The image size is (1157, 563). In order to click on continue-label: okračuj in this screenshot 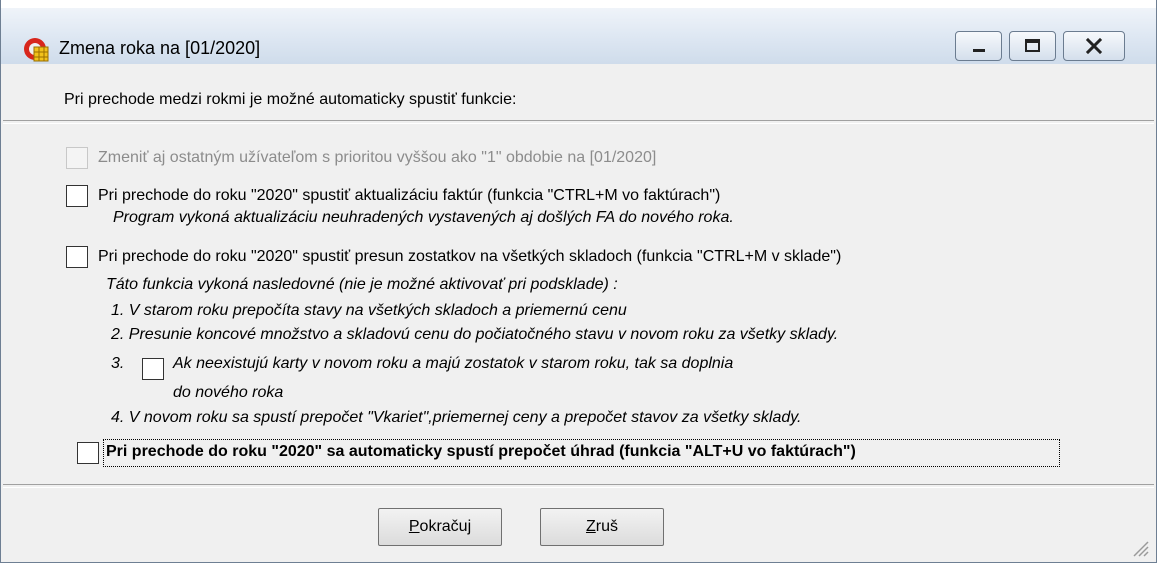, I will do `click(445, 526)`.